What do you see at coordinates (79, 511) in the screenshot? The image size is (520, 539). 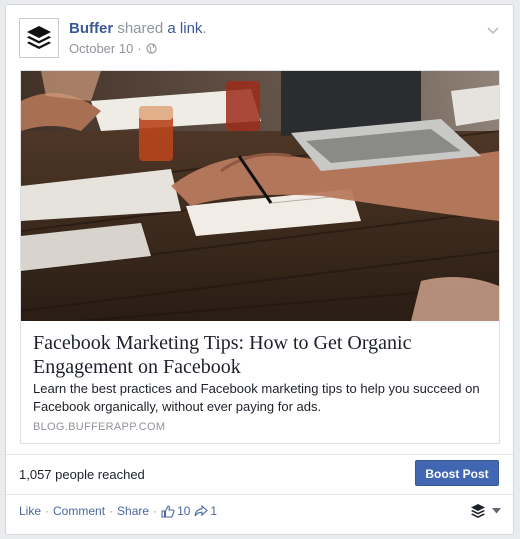 I see `comment-link: Comment` at bounding box center [79, 511].